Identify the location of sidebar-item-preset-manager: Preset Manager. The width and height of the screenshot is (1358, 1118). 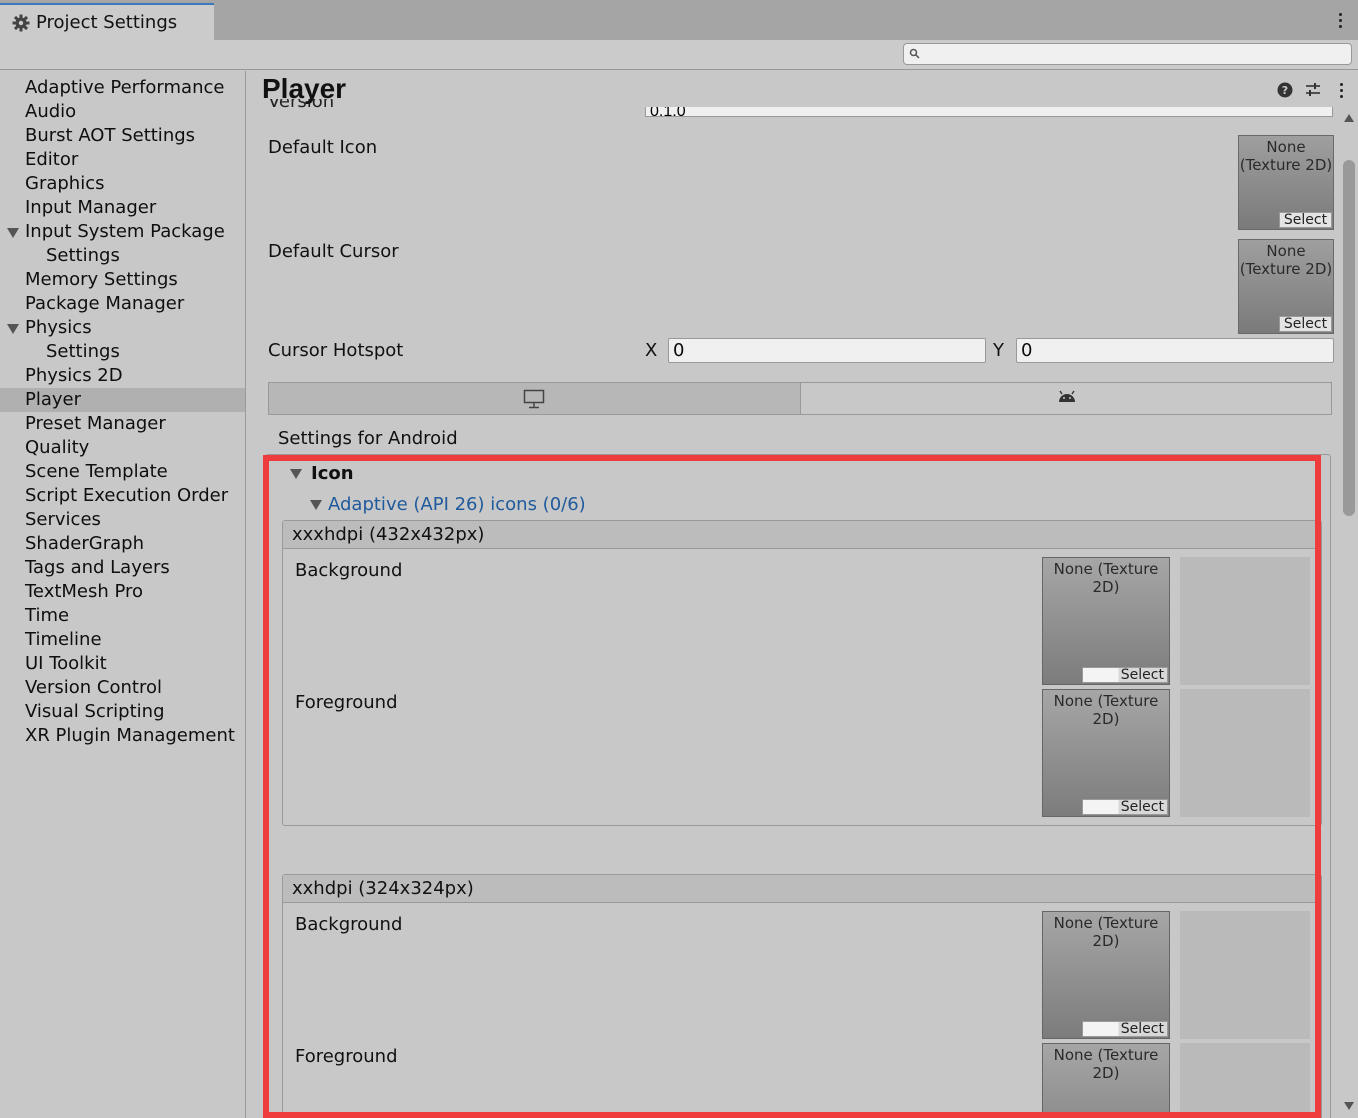
(122, 424).